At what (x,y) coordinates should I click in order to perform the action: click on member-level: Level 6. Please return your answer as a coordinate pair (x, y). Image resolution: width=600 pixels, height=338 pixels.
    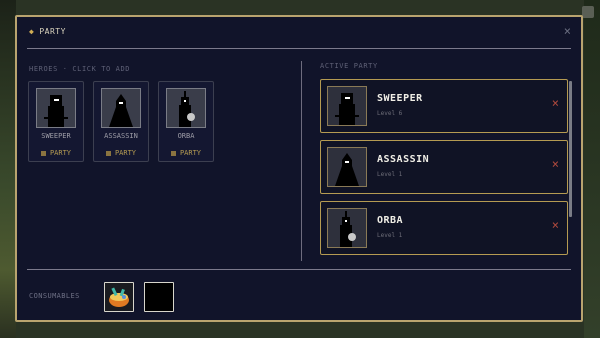
    Looking at the image, I should click on (390, 113).